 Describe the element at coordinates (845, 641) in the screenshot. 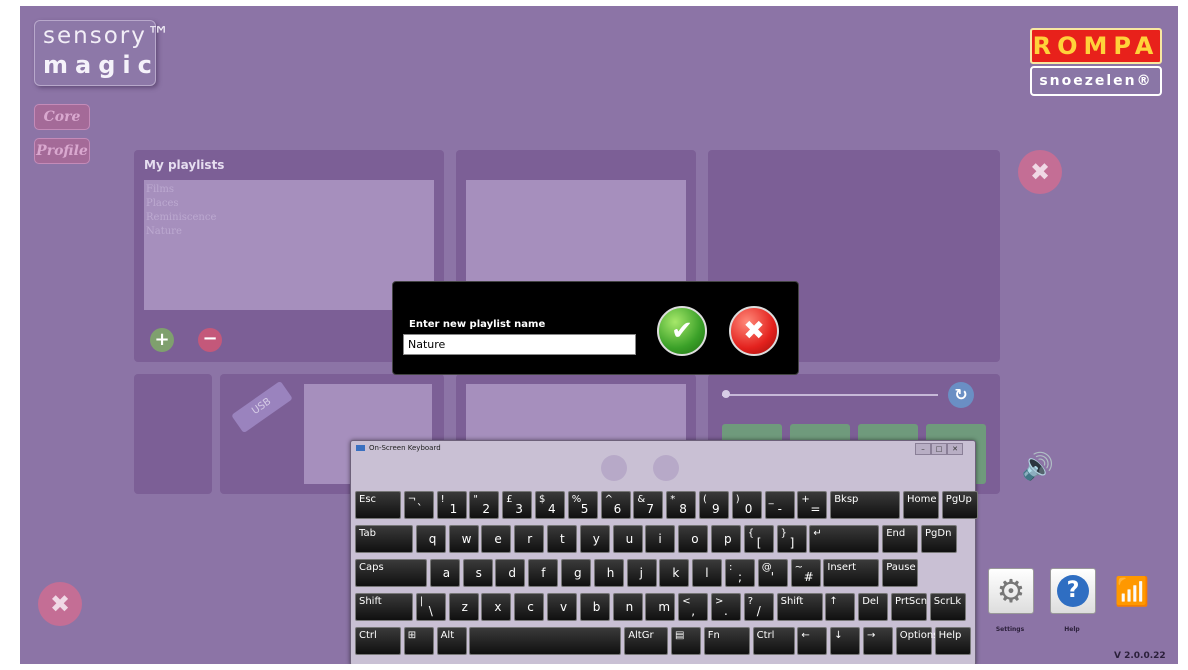

I see `key: ↓` at that location.